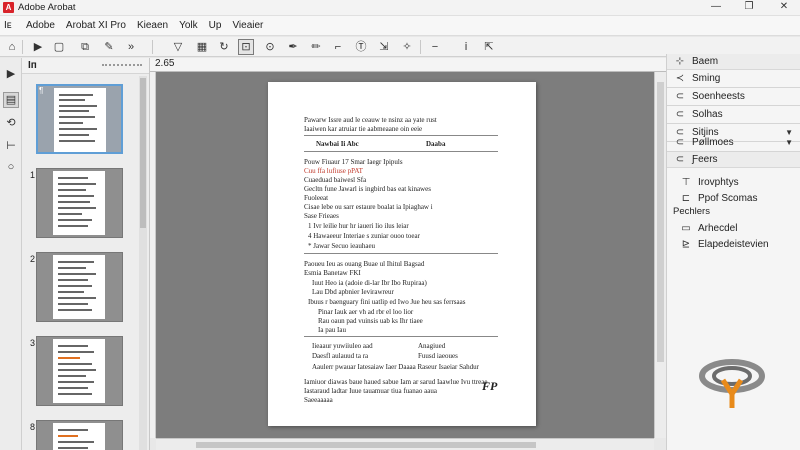 This screenshot has width=800, height=450. I want to click on layers-icon: ⊢, so click(11, 146).